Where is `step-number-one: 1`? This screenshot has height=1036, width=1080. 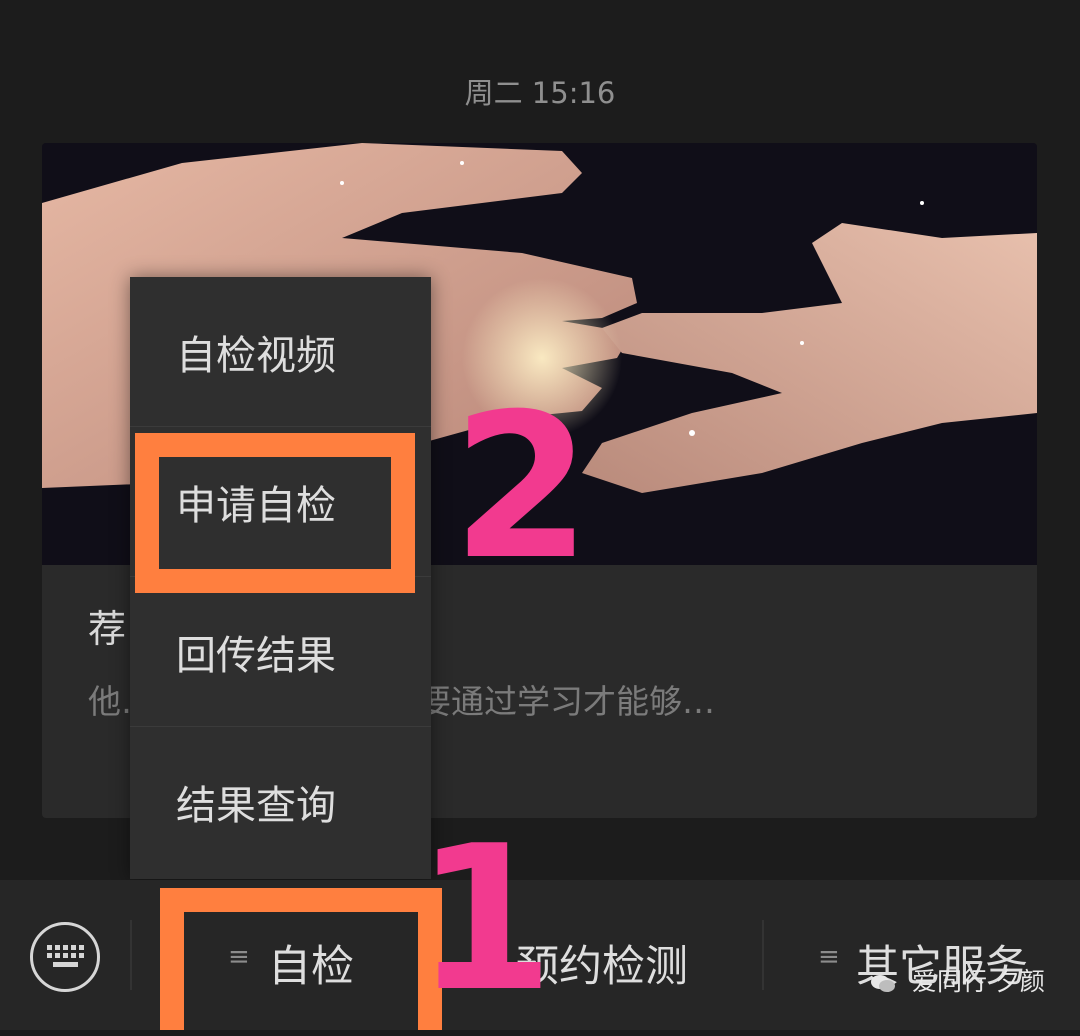
step-number-one: 1 is located at coordinates (485, 919).